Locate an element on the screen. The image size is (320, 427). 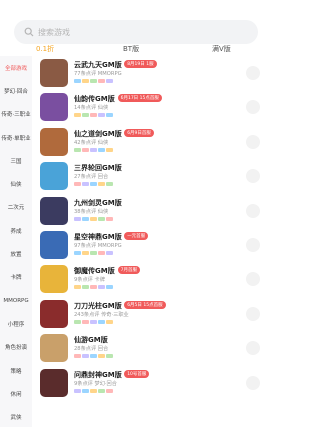
game-name: 仙游GM版 is located at coordinates (91, 340).